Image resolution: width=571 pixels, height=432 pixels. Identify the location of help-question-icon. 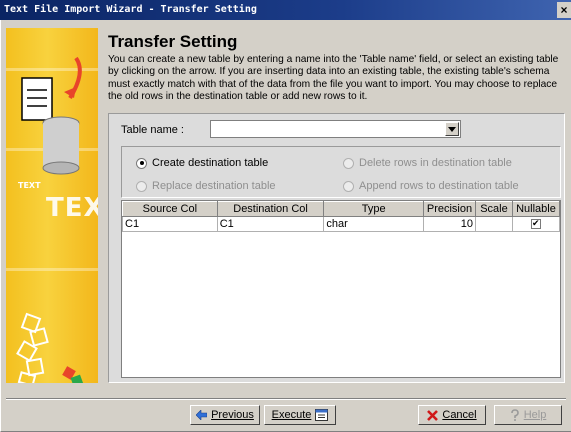
(514, 415).